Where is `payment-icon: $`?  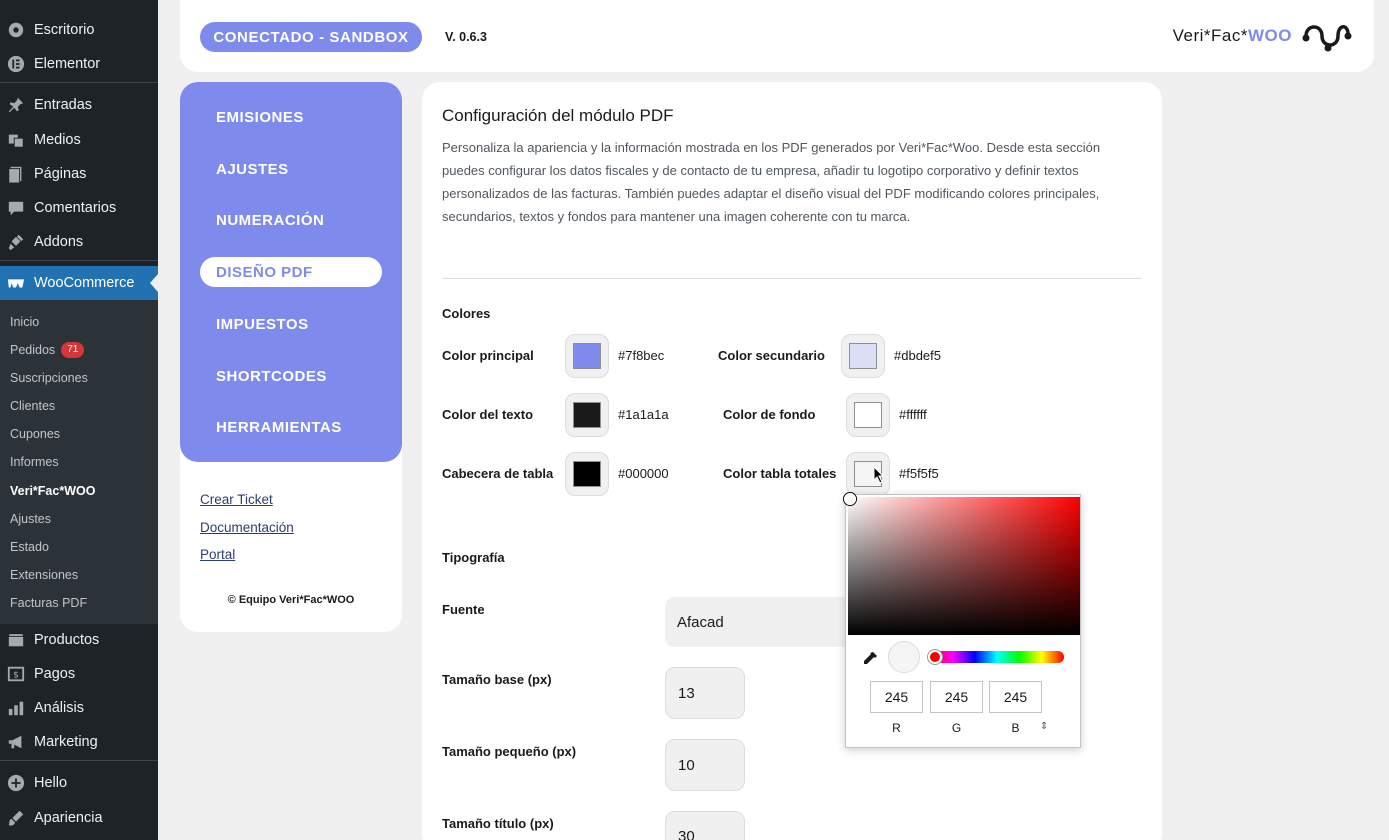
payment-icon: $ is located at coordinates (16, 674).